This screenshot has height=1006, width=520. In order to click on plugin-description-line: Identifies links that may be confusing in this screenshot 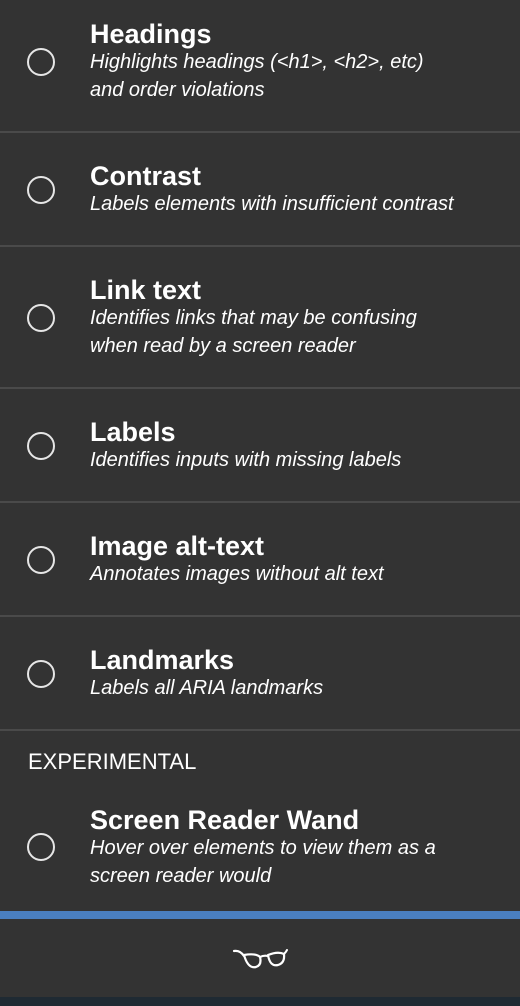, I will do `click(253, 318)`.